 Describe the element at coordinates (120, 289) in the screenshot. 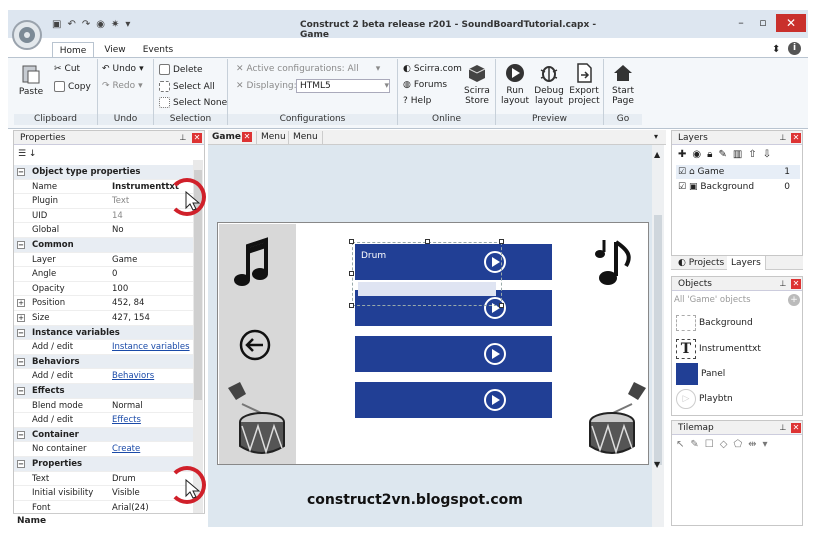

I see `property-value: 100` at that location.